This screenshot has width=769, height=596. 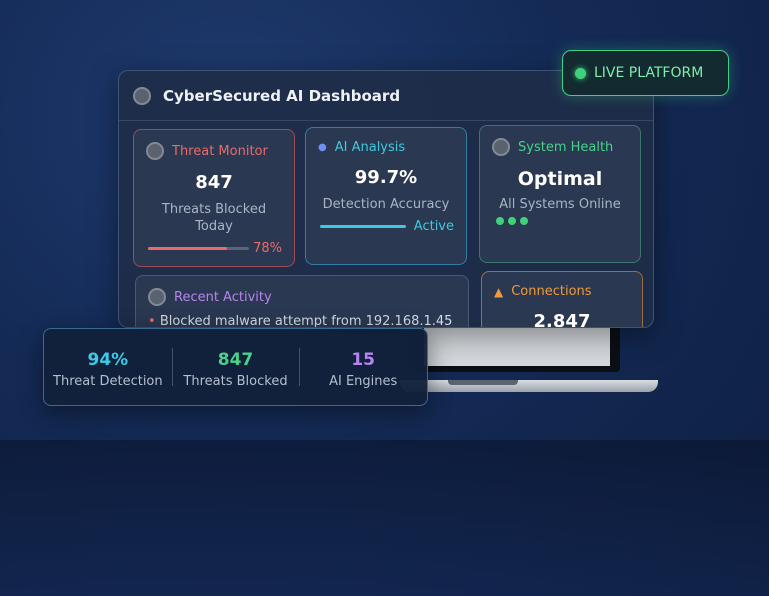 I want to click on live-platform-badge: LIVE PLATFORM, so click(x=645, y=73).